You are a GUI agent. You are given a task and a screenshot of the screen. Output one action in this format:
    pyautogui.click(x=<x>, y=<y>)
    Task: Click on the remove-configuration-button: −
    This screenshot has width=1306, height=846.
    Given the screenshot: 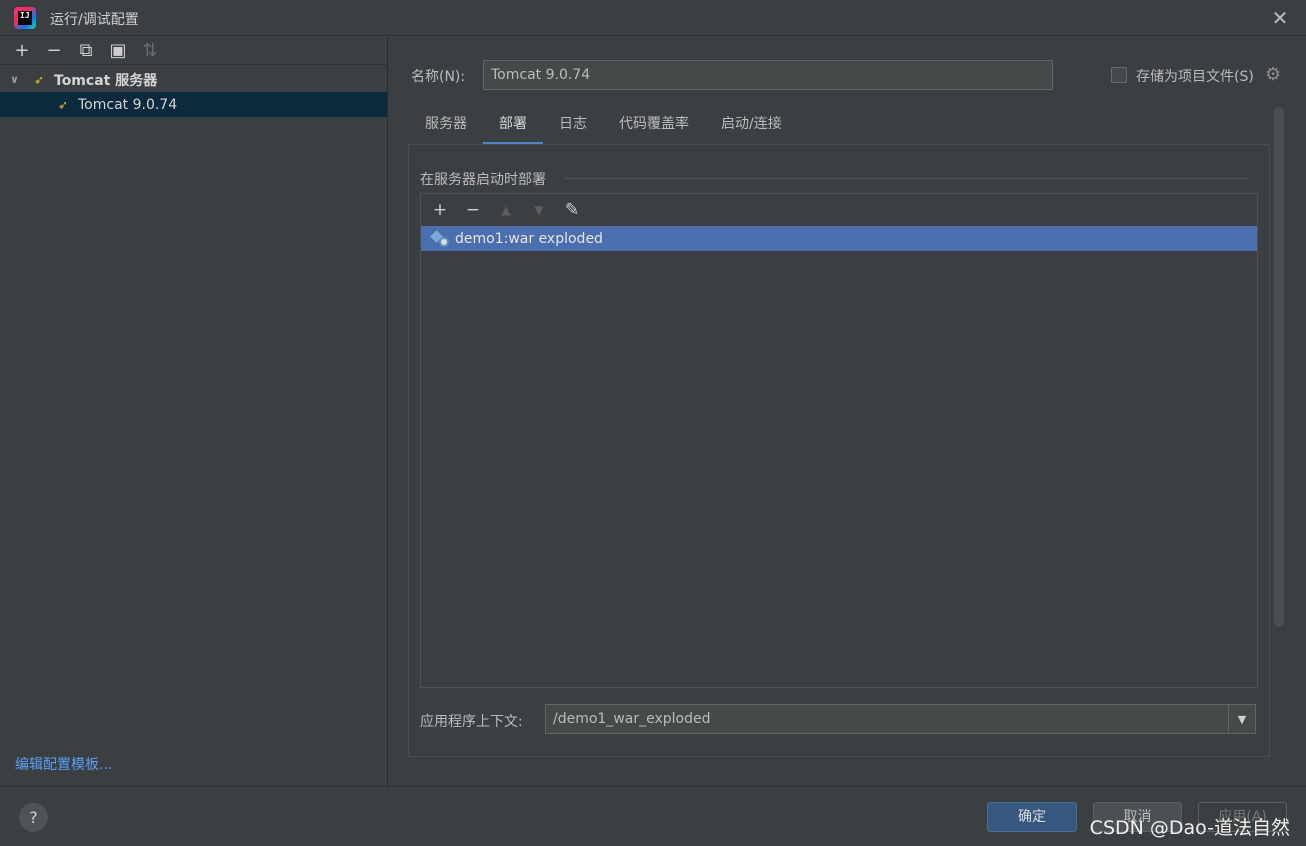 What is the action you would take?
    pyautogui.click(x=54, y=51)
    